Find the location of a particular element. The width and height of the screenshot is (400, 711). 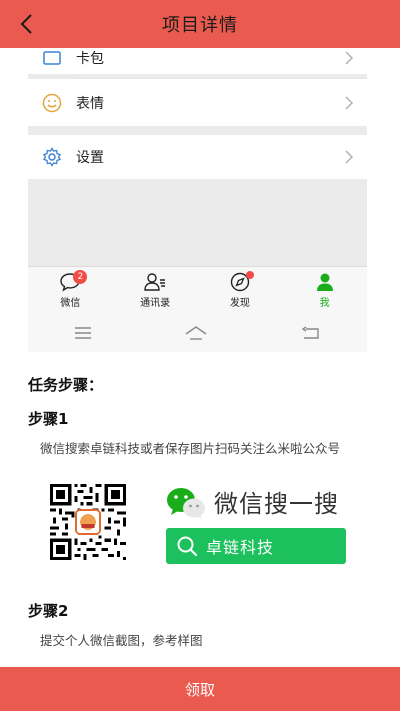

search-icon is located at coordinates (187, 546).